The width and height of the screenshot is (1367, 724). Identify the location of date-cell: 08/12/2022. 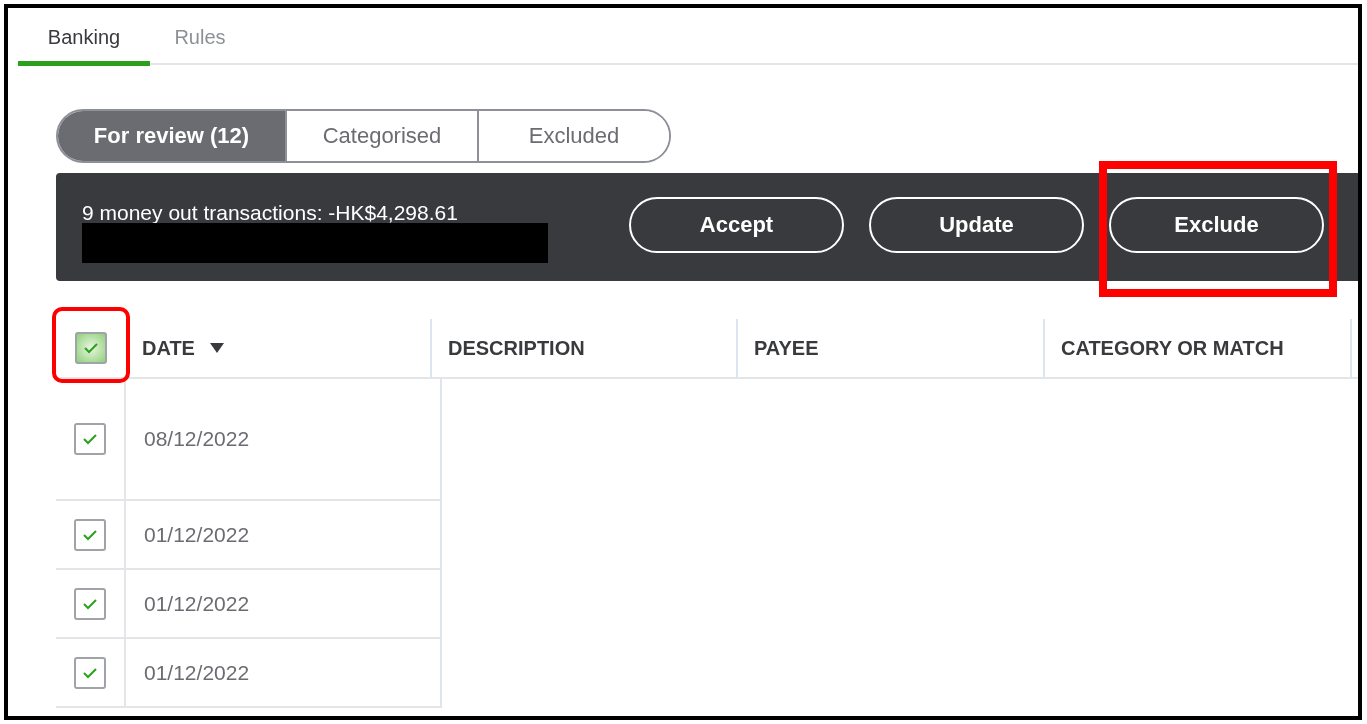
(284, 439).